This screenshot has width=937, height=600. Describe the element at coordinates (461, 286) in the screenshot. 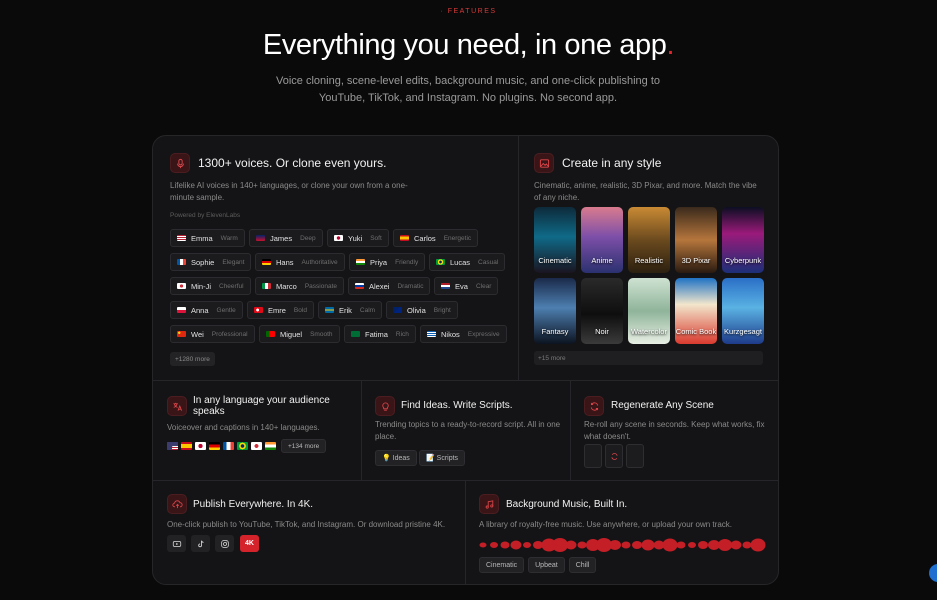

I see `voice-name: Eva` at that location.